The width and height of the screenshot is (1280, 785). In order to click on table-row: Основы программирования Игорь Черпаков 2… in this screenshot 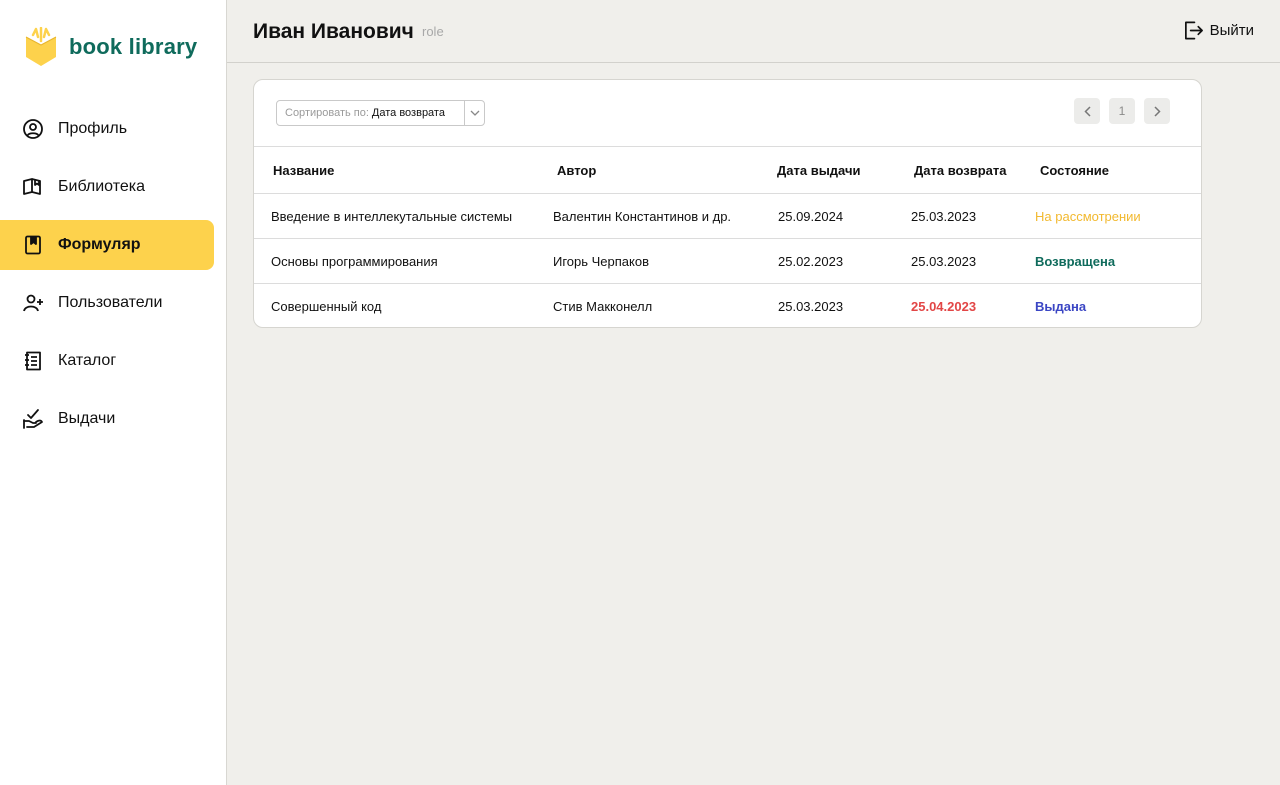, I will do `click(727, 260)`.